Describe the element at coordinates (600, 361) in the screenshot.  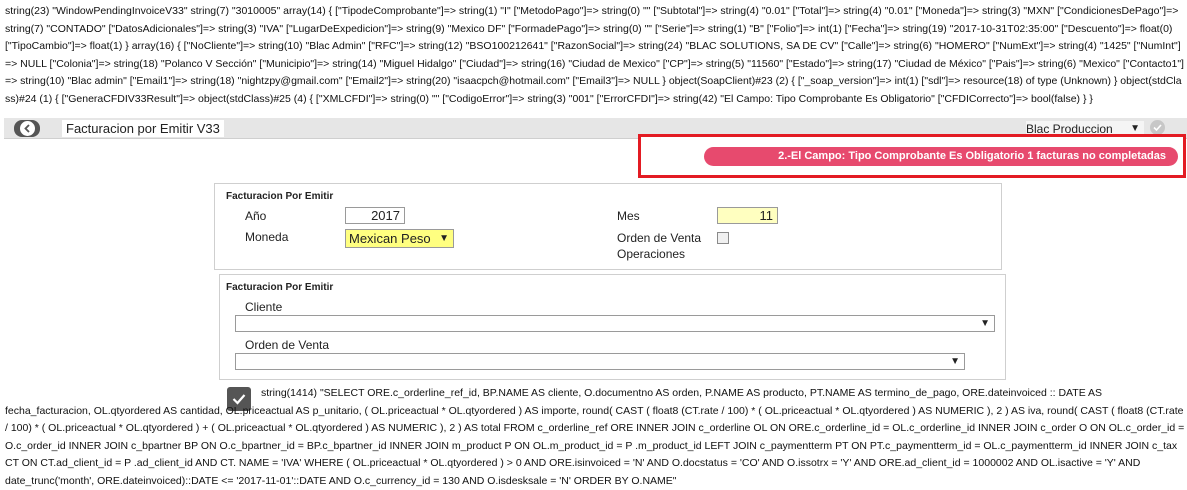
I see `sales-order-select: ▼` at that location.